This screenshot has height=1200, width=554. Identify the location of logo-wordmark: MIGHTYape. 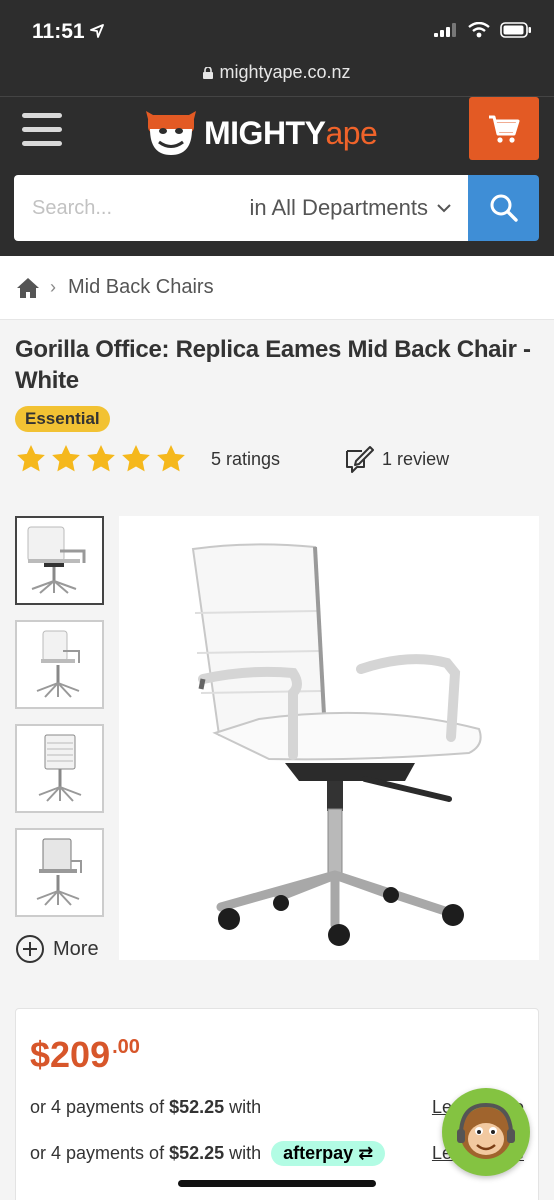
(291, 133).